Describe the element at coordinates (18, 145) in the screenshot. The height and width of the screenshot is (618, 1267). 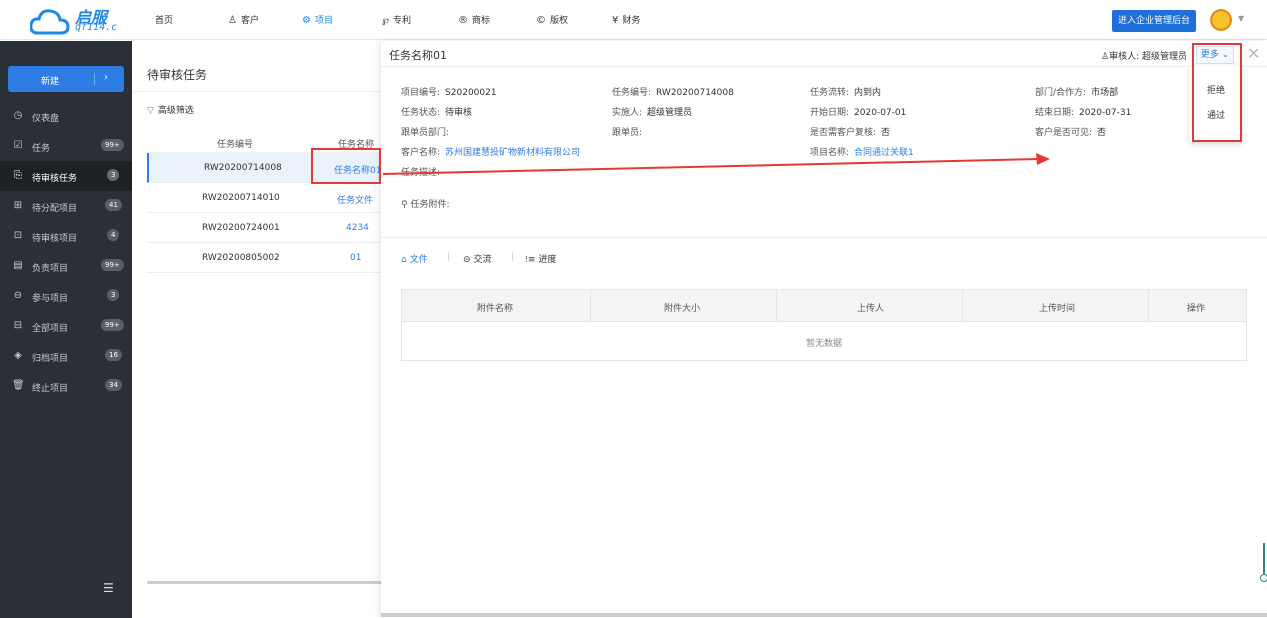
I see `task-icon: ☑` at that location.